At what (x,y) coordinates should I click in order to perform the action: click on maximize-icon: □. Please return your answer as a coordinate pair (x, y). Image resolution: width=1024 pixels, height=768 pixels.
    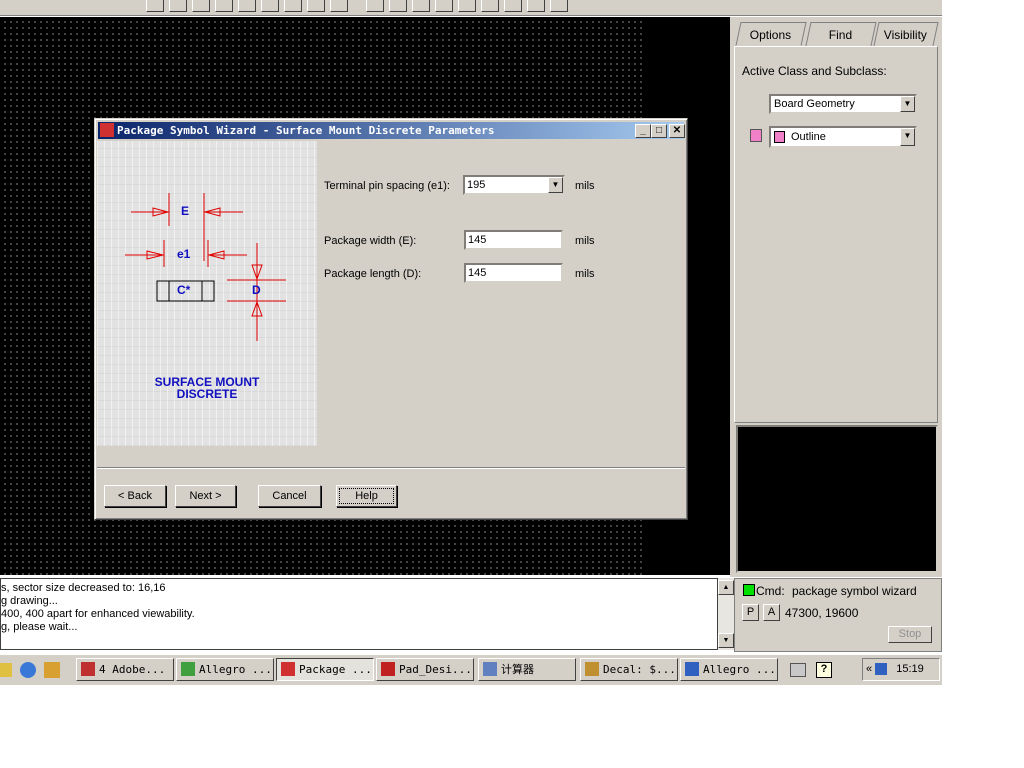
    Looking at the image, I should click on (659, 131).